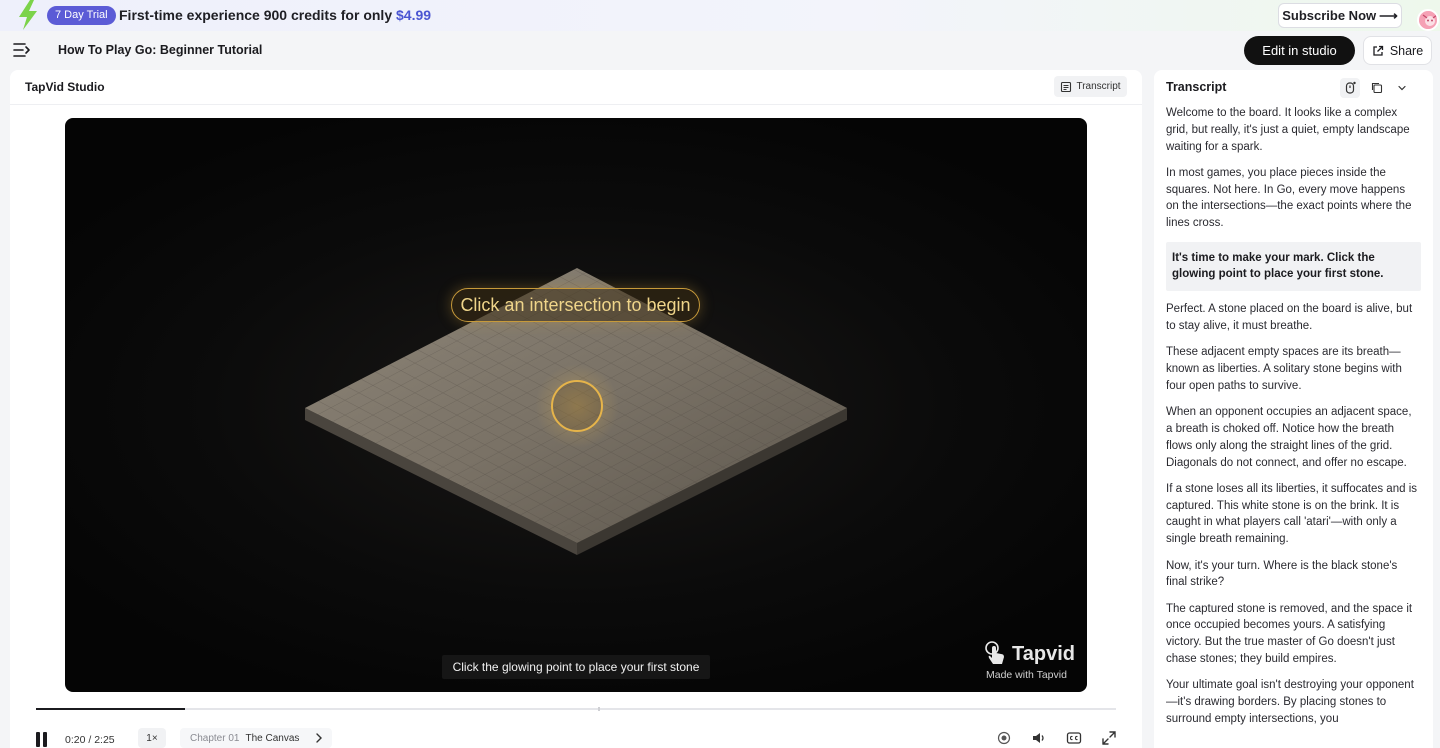  Describe the element at coordinates (65, 87) in the screenshot. I see `studio-name: TapVid Studio` at that location.